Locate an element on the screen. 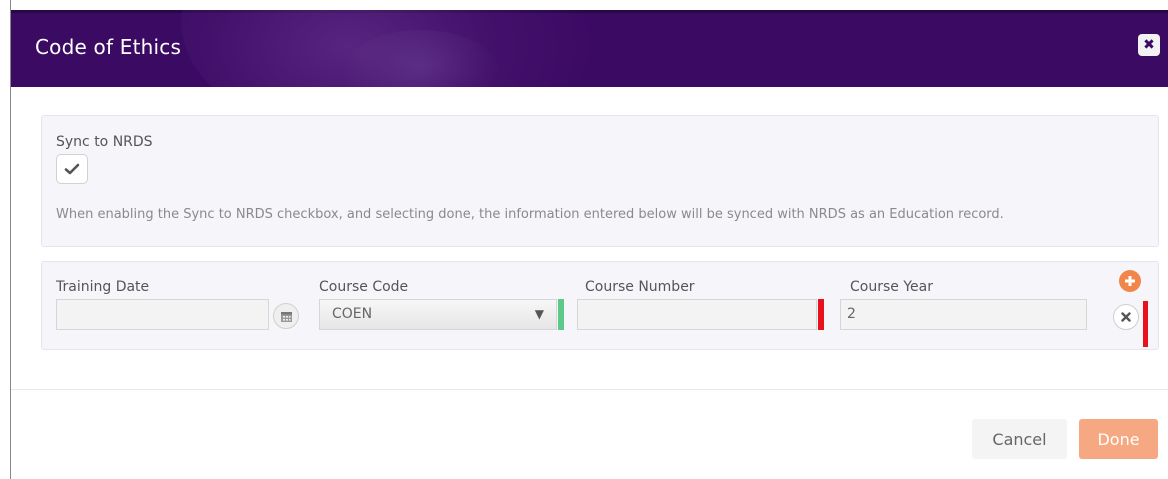 This screenshot has height=479, width=1168. close-icon: ✖ is located at coordinates (1149, 45).